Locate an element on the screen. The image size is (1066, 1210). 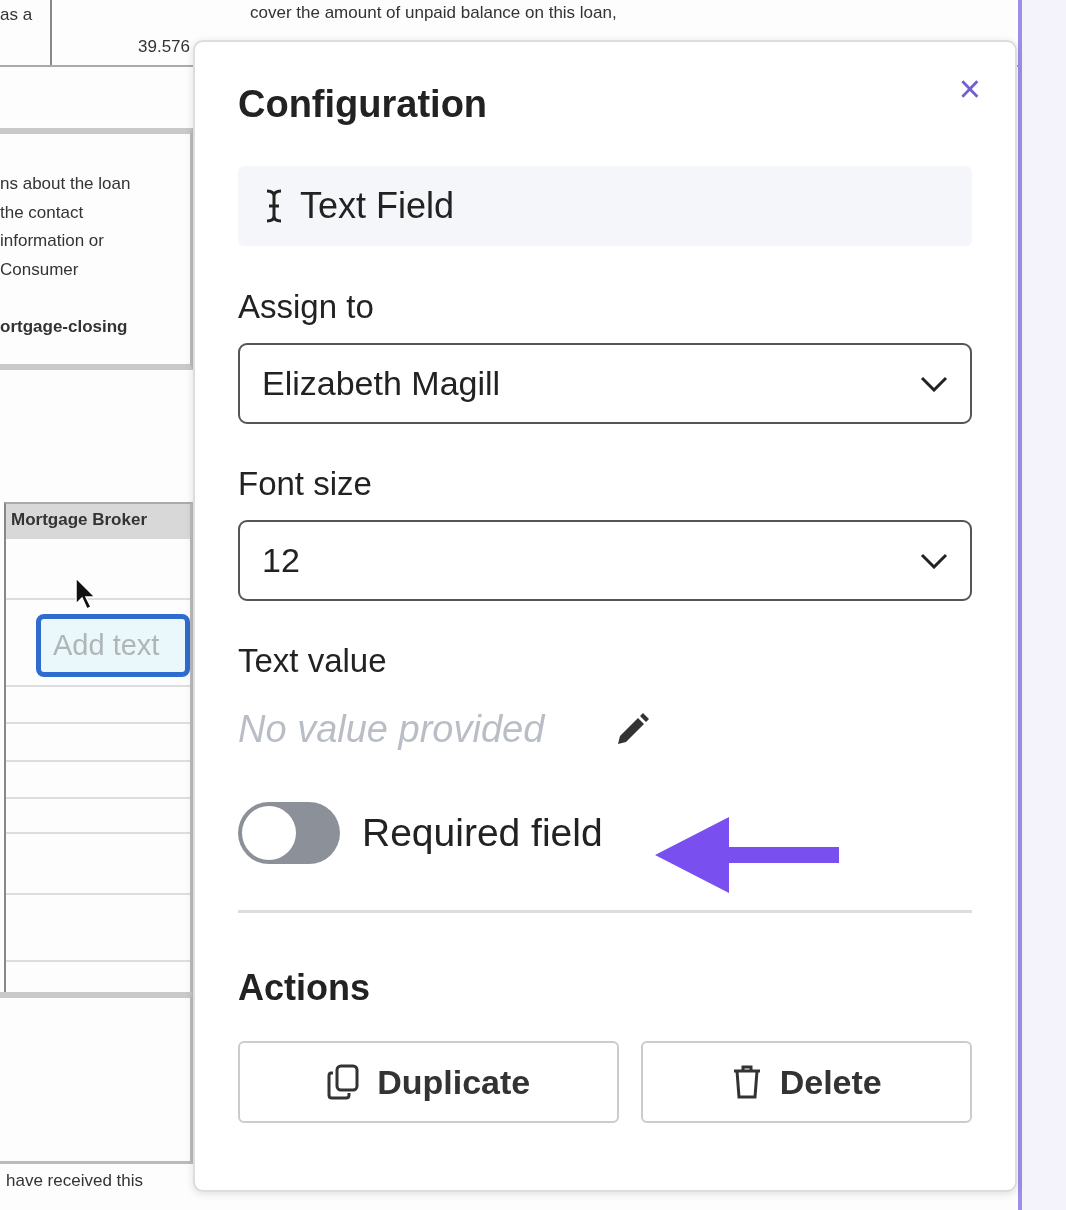
document-text: the contact is located at coordinates (42, 212).